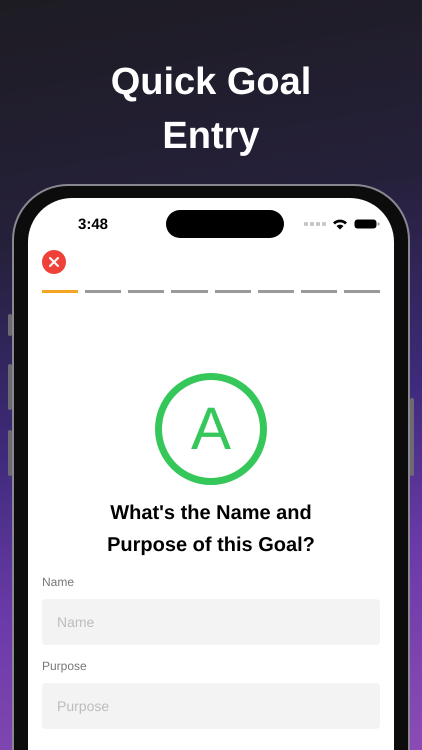 This screenshot has height=750, width=422. Describe the element at coordinates (367, 224) in the screenshot. I see `battery-icon` at that location.